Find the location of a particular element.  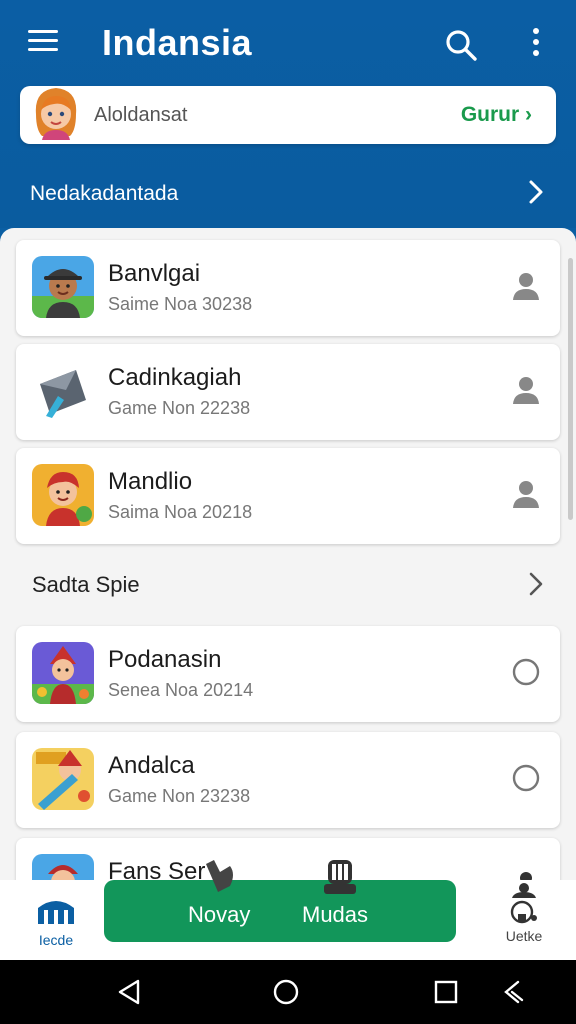

game-title: Cadinkagiah is located at coordinates (175, 377).